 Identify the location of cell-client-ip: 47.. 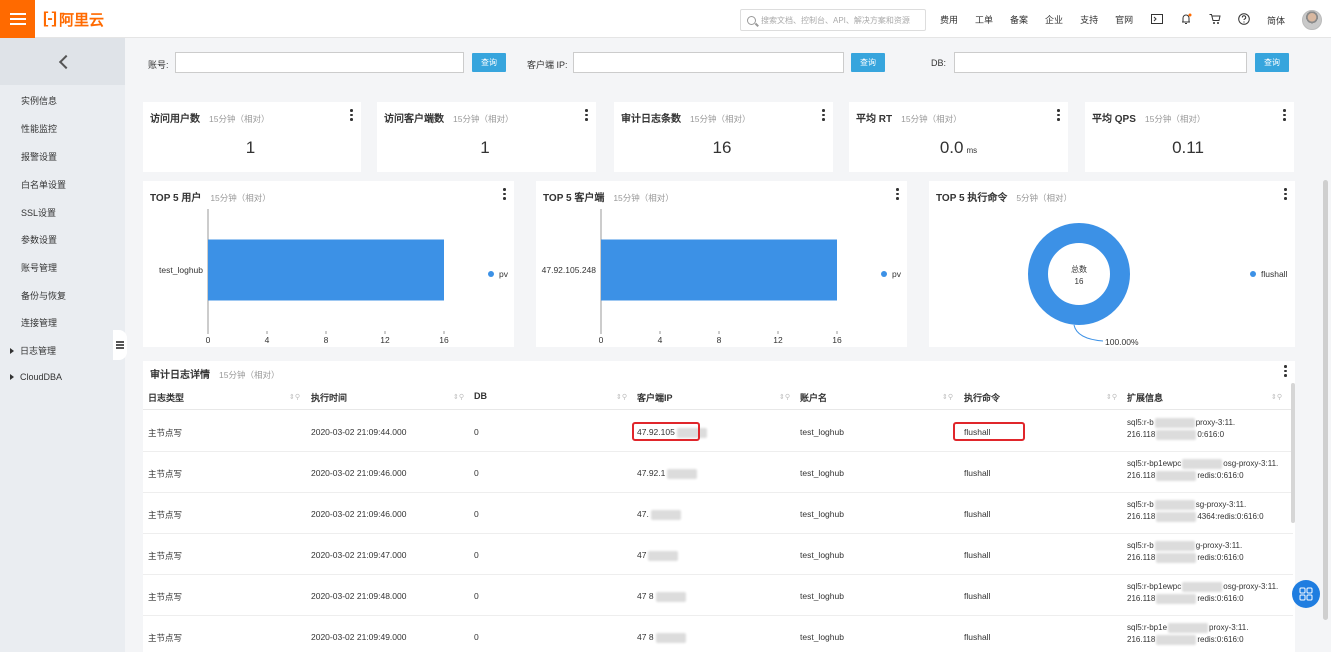
(659, 514).